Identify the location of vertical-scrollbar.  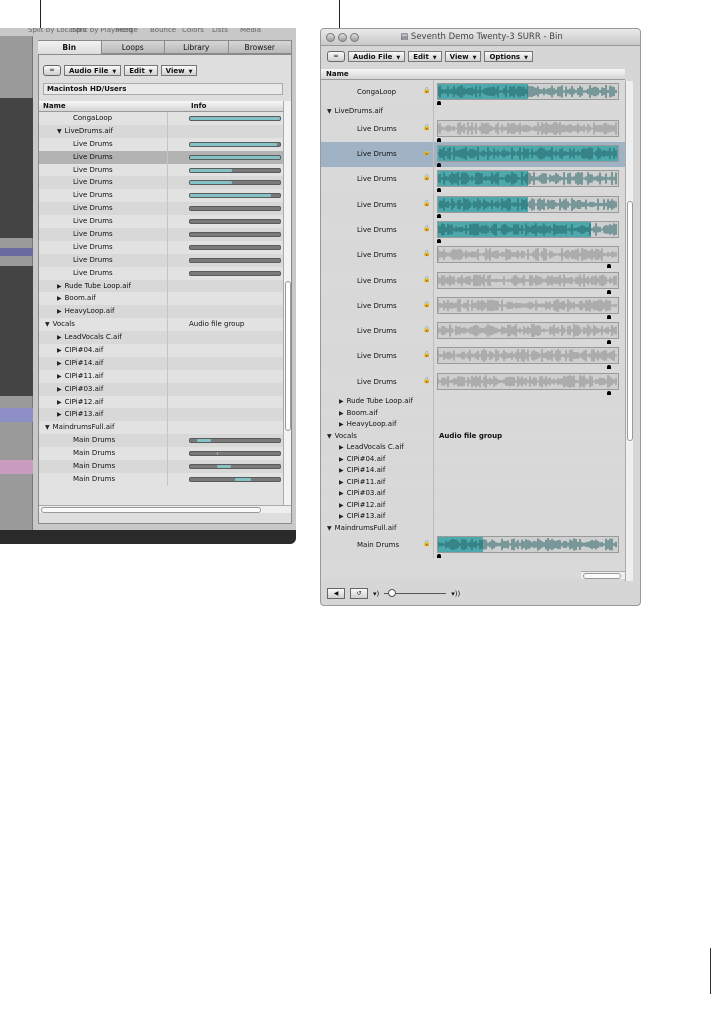
(287, 303).